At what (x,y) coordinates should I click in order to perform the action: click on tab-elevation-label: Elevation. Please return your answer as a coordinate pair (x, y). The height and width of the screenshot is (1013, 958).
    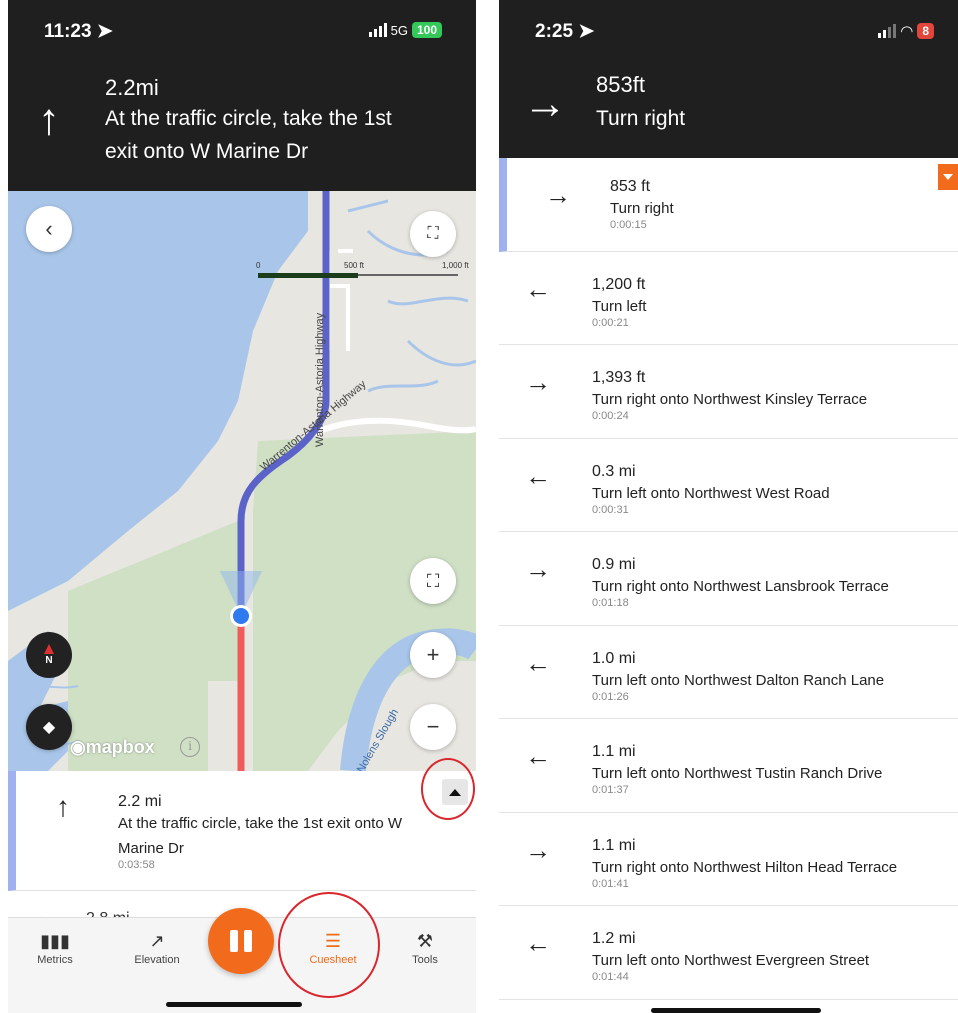
    Looking at the image, I should click on (157, 960).